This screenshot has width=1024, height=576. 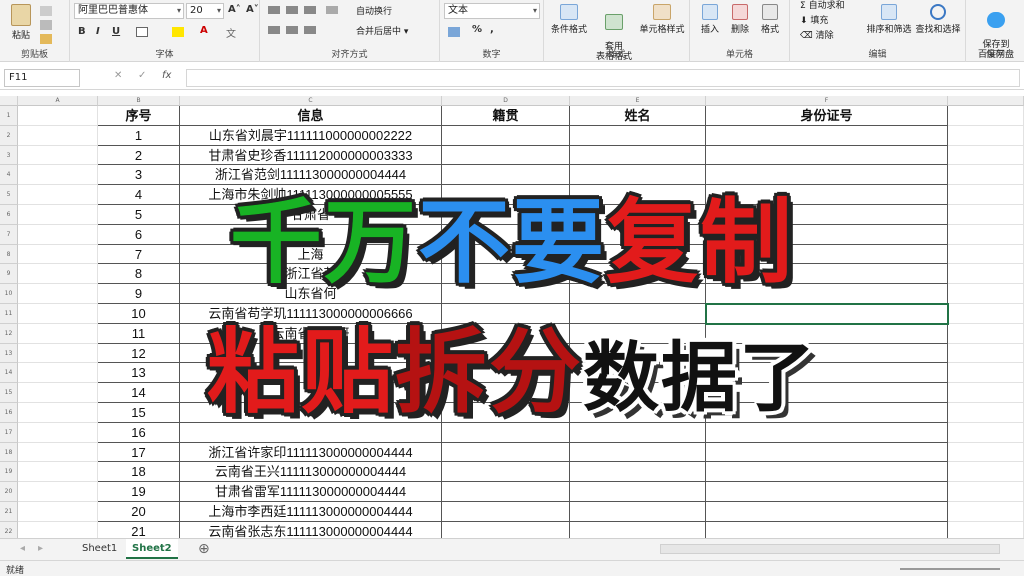 What do you see at coordinates (638, 116) in the screenshot?
I see `table-header-cell: 姓名` at bounding box center [638, 116].